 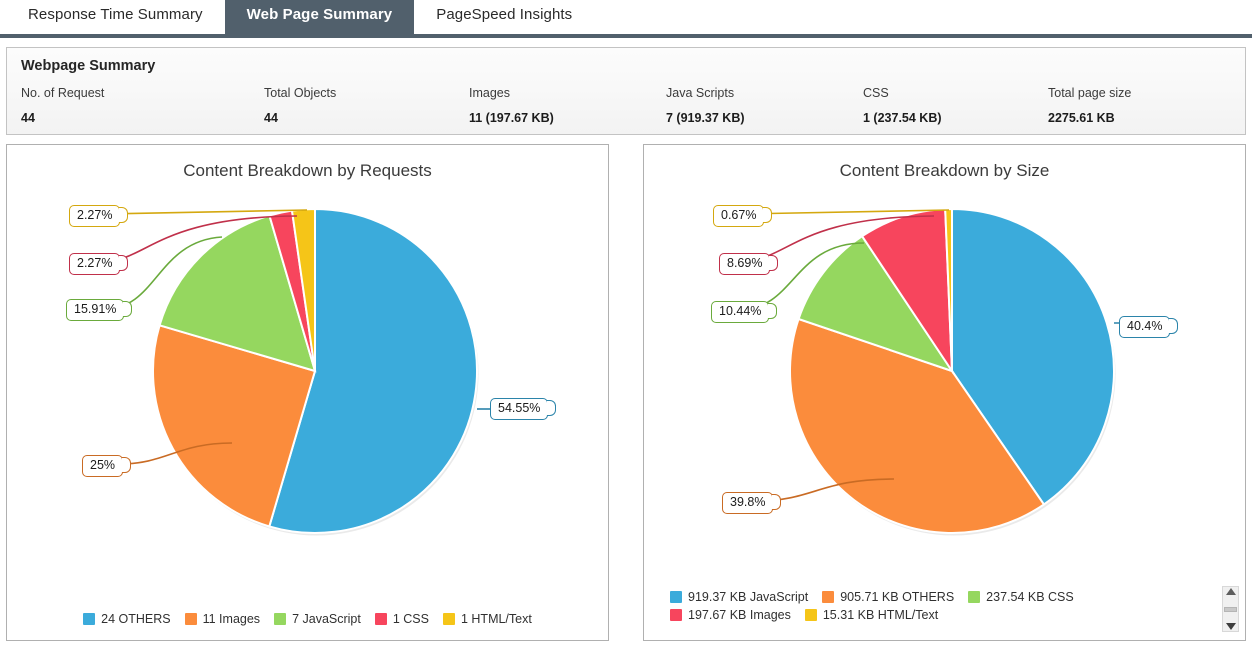 I want to click on scroll-thumb, so click(x=1230, y=609).